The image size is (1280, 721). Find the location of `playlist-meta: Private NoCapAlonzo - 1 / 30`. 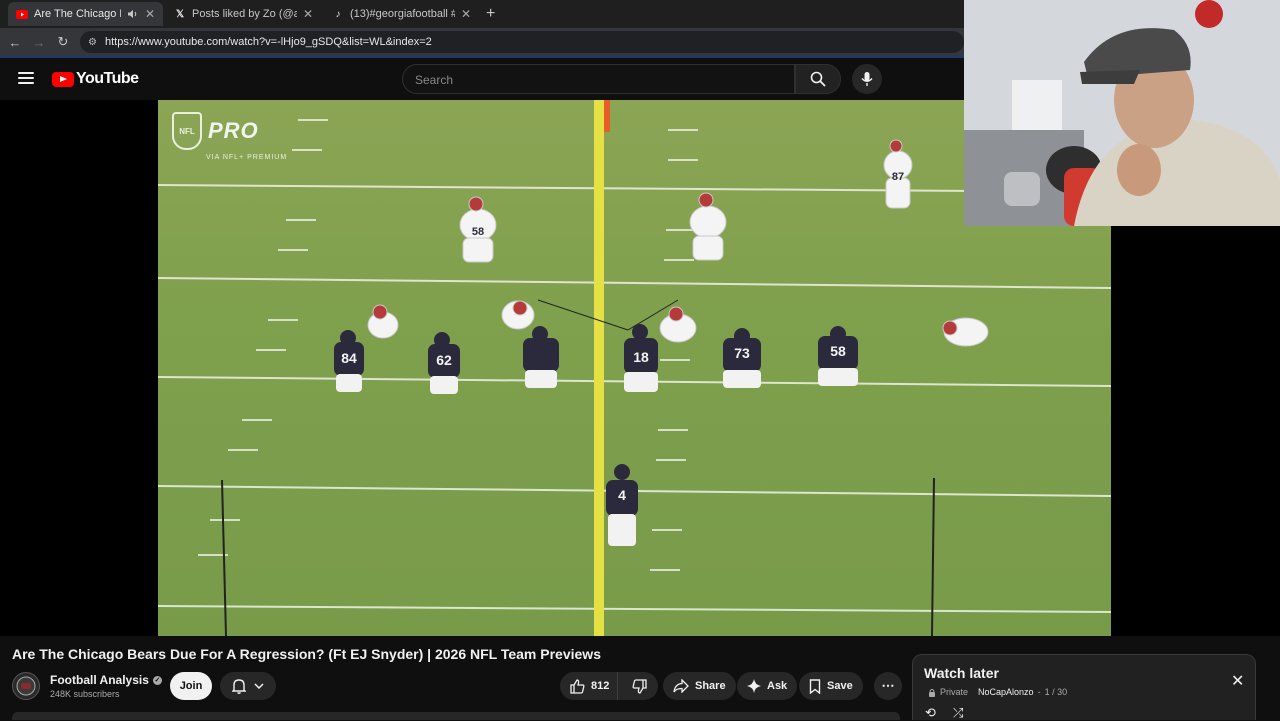

playlist-meta: Private NoCapAlonzo - 1 / 30 is located at coordinates (997, 692).